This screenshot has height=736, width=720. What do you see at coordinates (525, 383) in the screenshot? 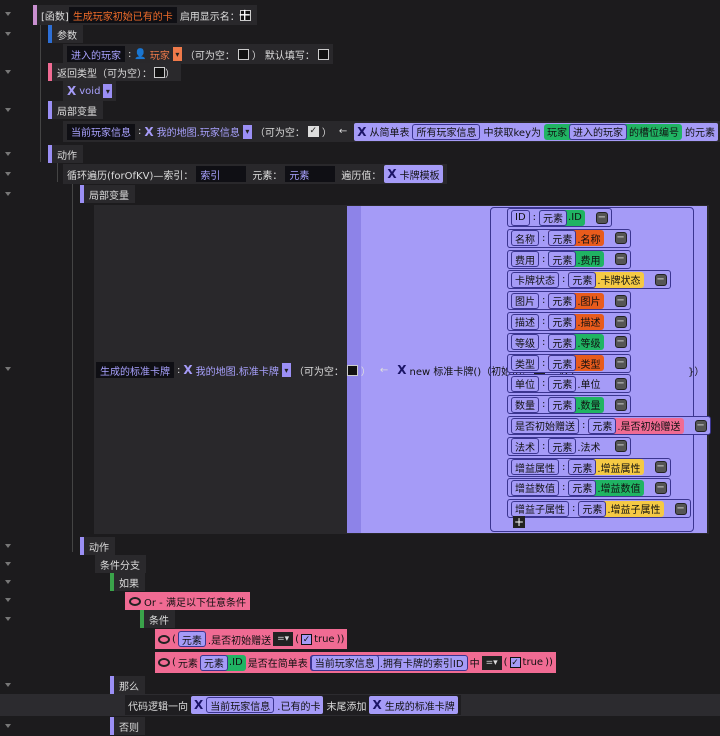
I see `field-key: 单位` at bounding box center [525, 383].